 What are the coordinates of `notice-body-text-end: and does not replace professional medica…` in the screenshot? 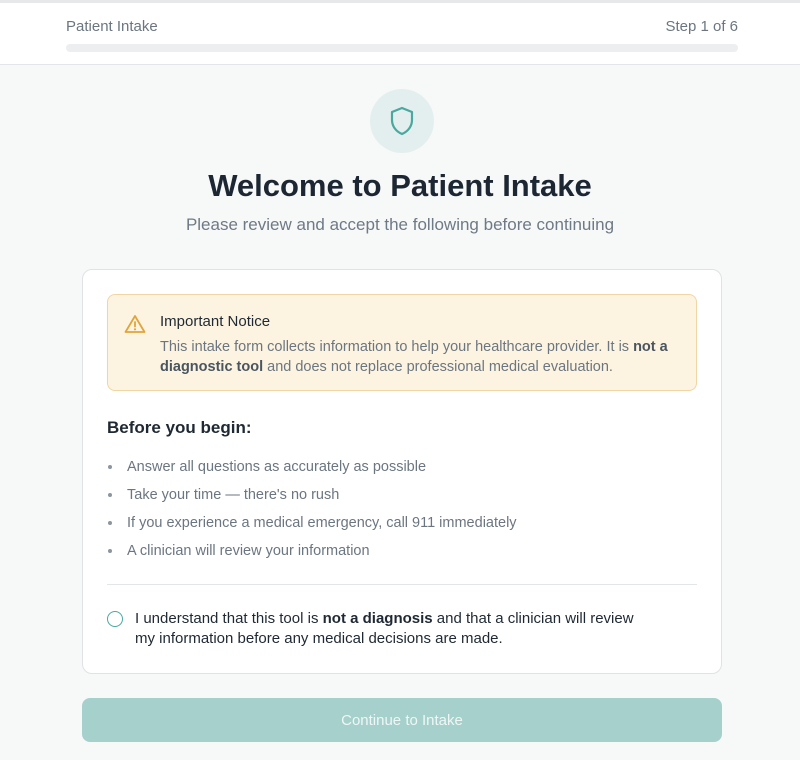 It's located at (438, 367).